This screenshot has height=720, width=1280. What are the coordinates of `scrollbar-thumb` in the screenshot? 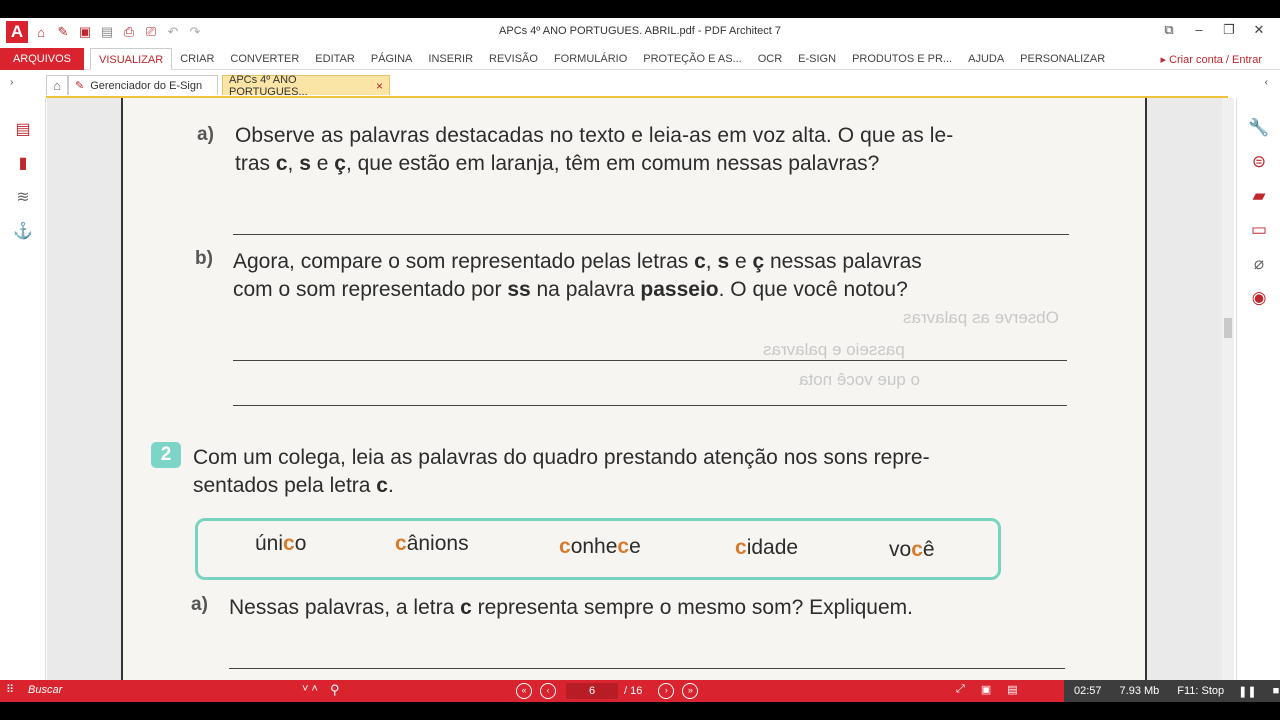 It's located at (1228, 328).